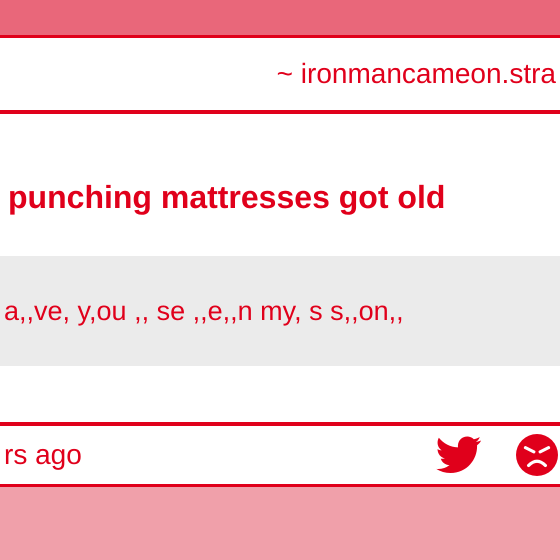  I want to click on angry-face-icon, so click(537, 455).